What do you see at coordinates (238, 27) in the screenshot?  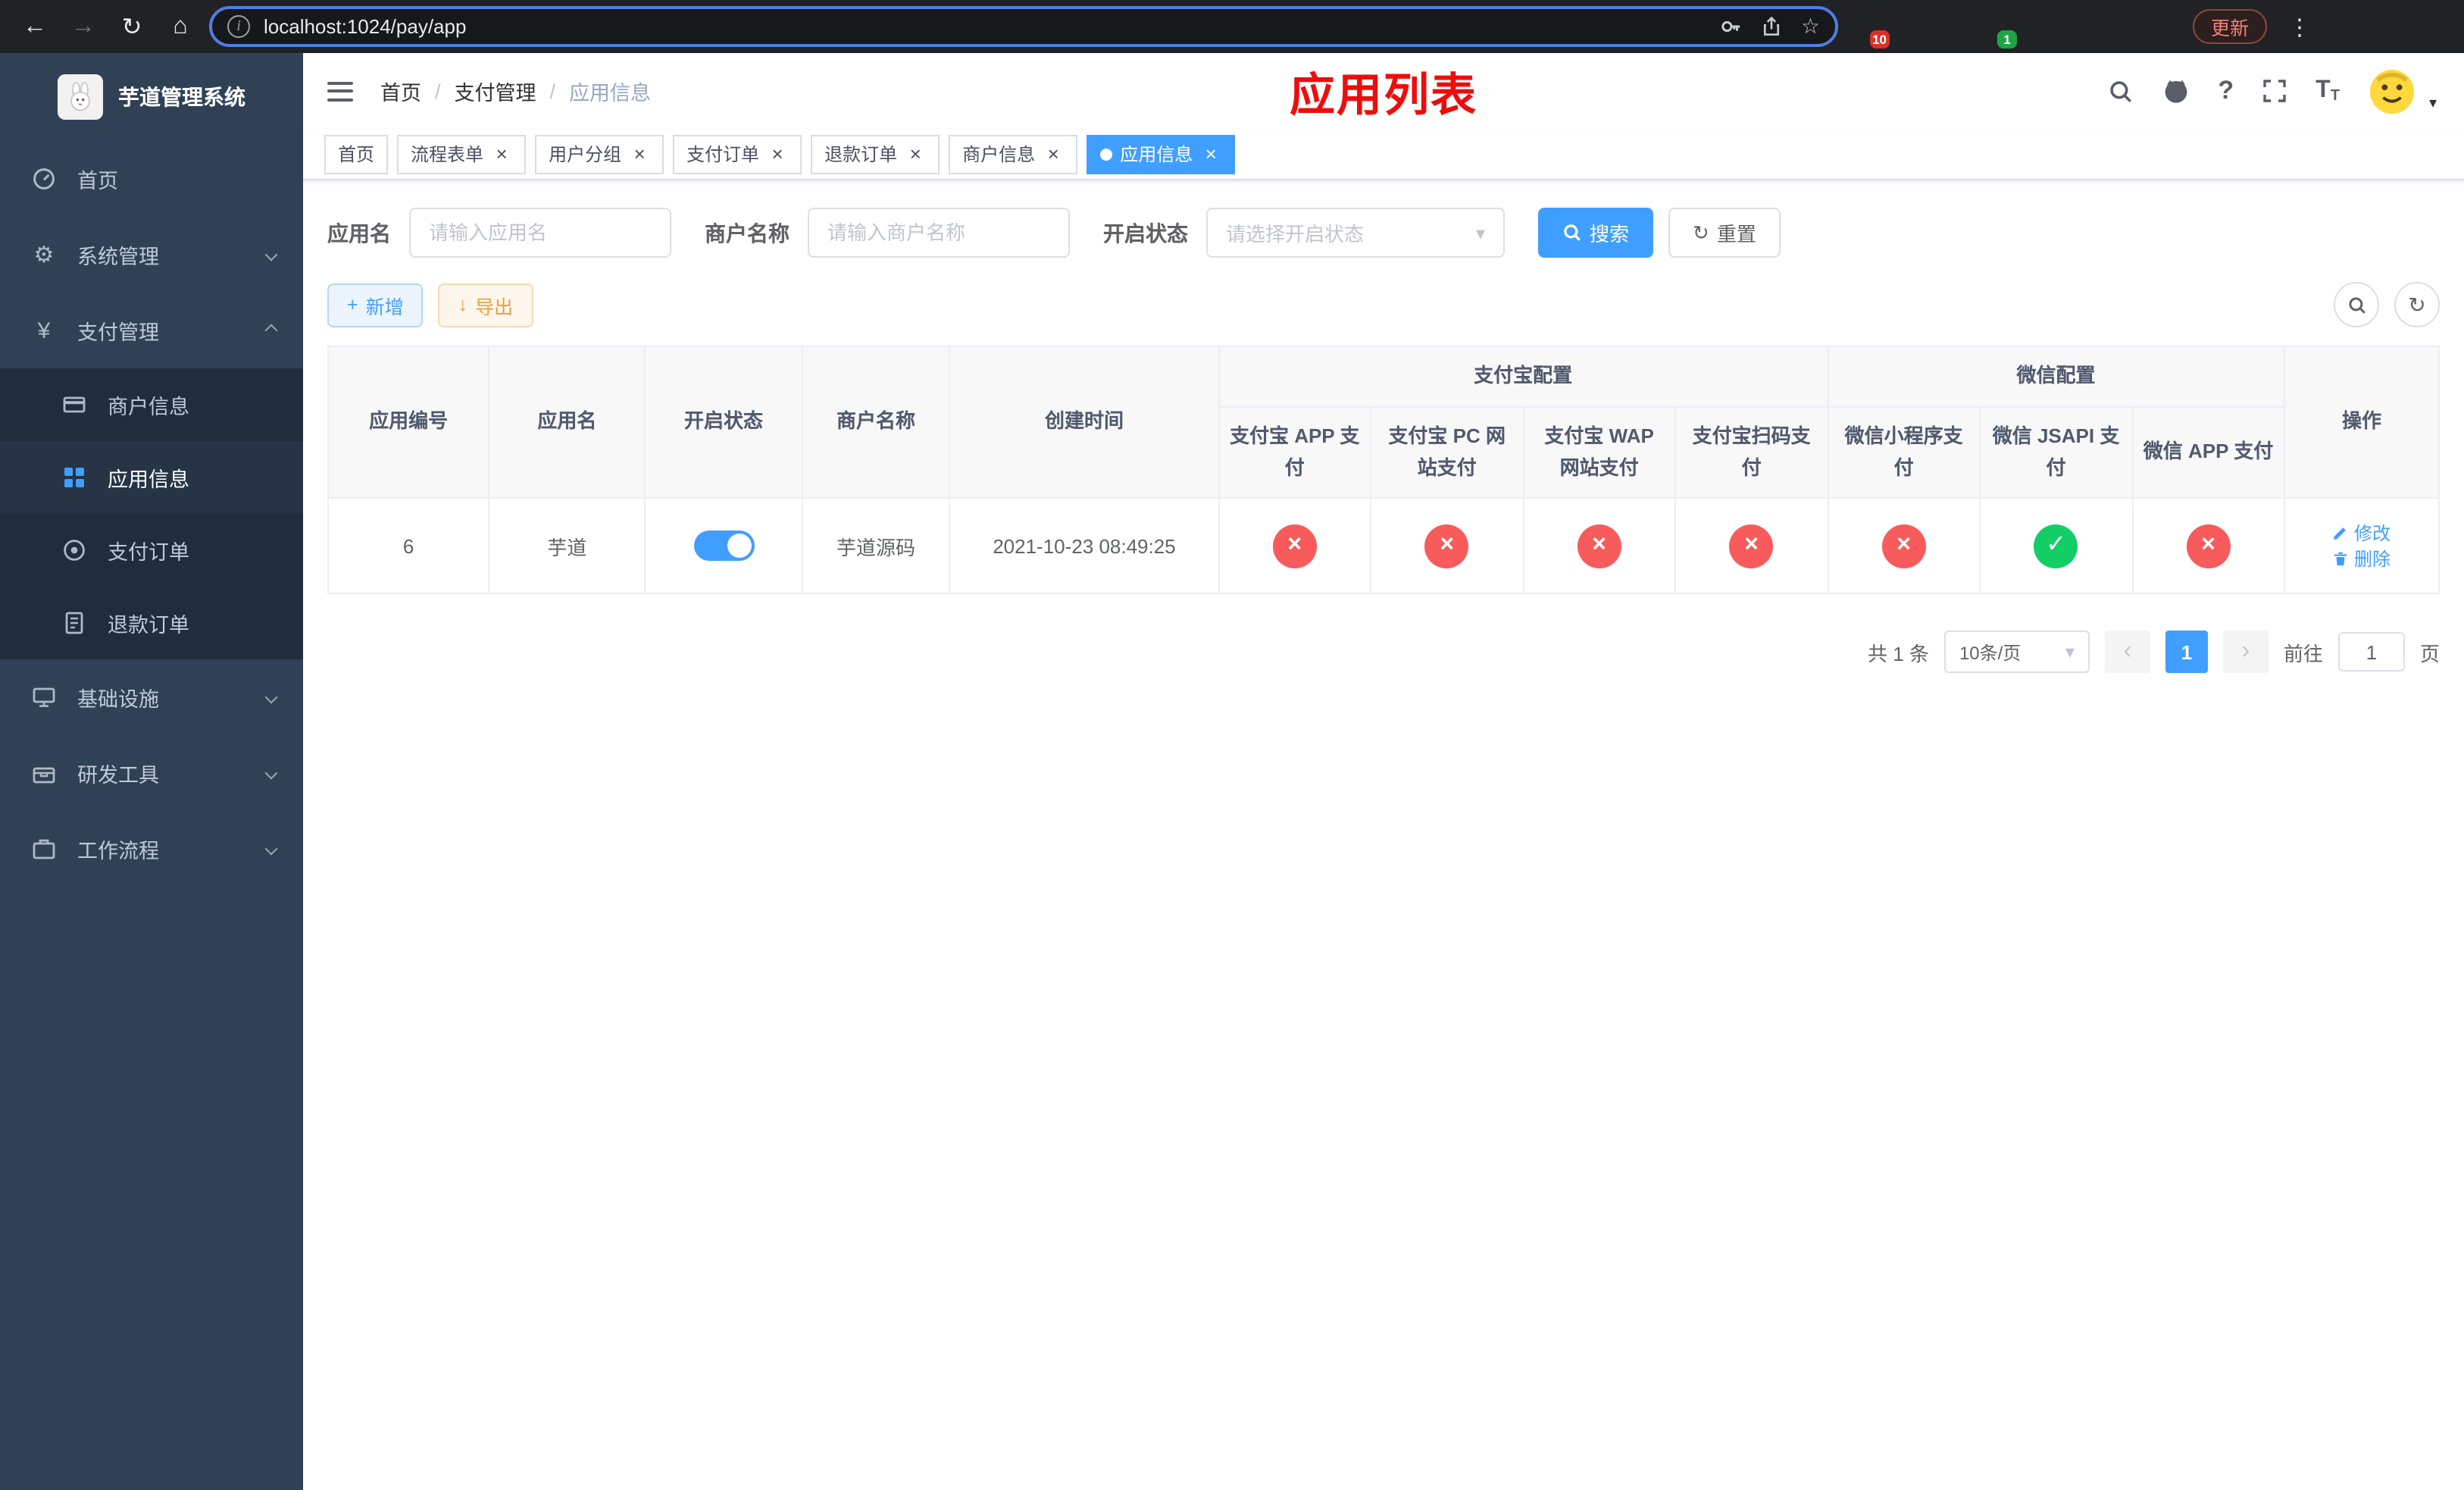 I see `site-info-icon: i` at bounding box center [238, 27].